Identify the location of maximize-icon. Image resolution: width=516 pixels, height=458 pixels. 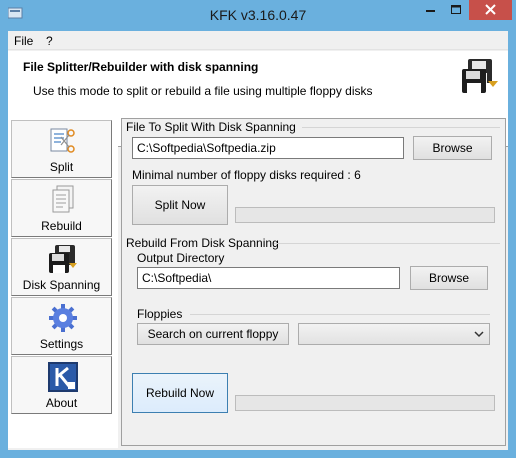
(456, 9).